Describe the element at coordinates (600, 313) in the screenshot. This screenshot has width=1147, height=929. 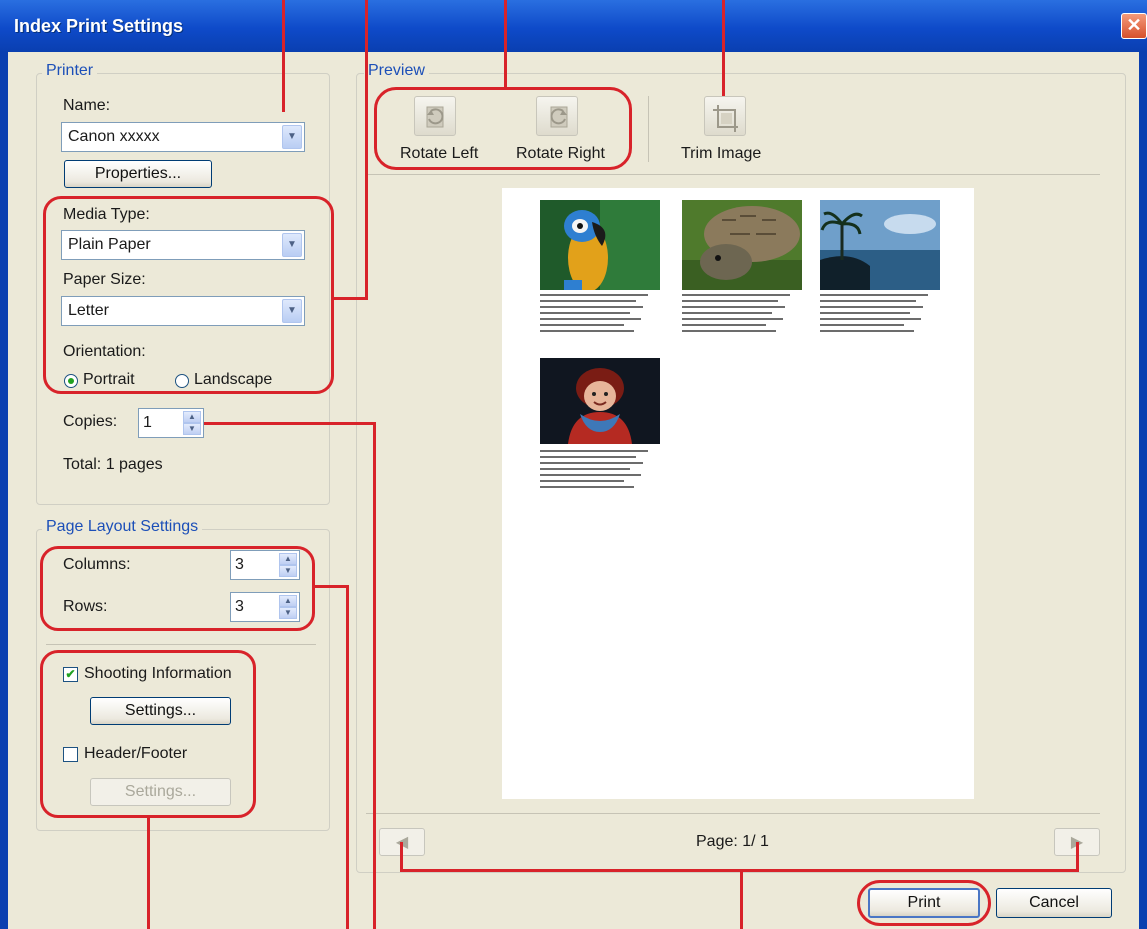
I see `parrot-shooting-info` at that location.